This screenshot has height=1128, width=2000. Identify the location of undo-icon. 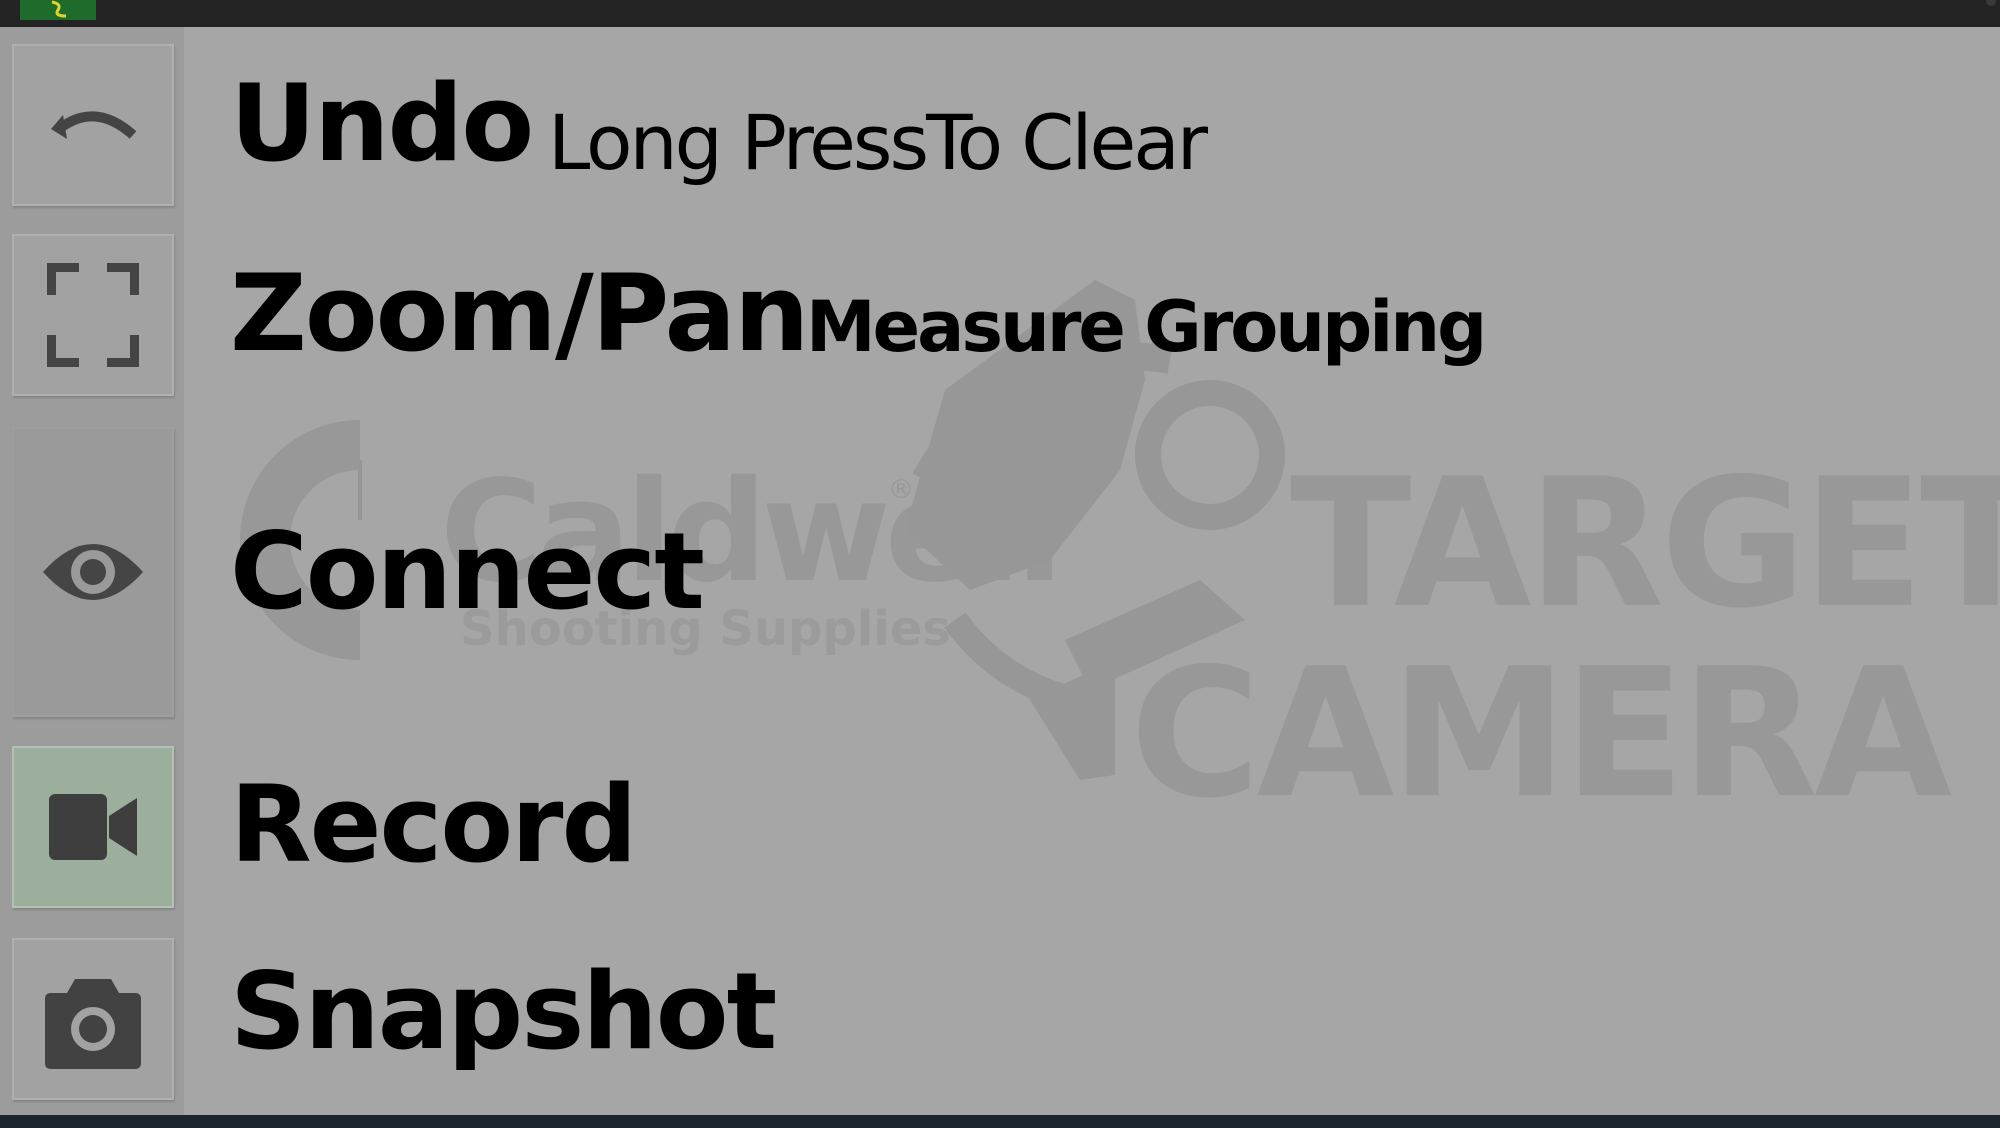
(94, 125).